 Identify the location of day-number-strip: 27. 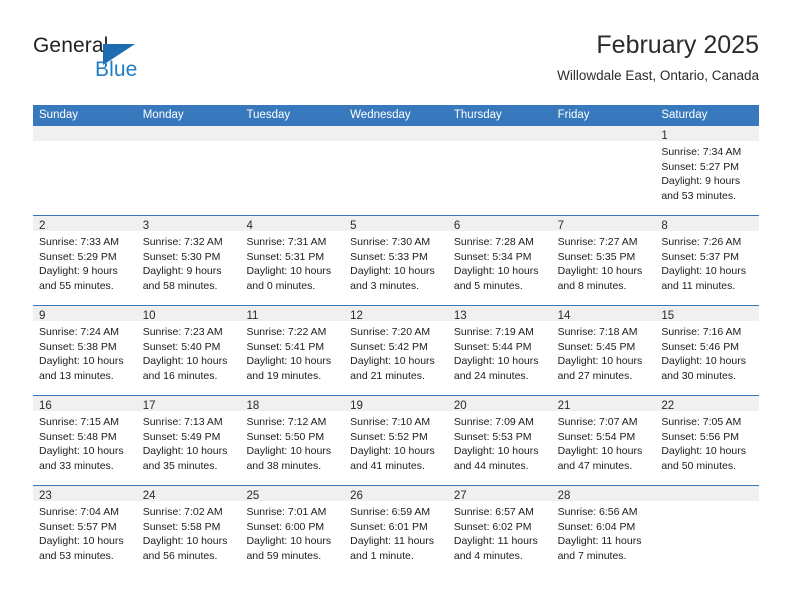
(499, 494).